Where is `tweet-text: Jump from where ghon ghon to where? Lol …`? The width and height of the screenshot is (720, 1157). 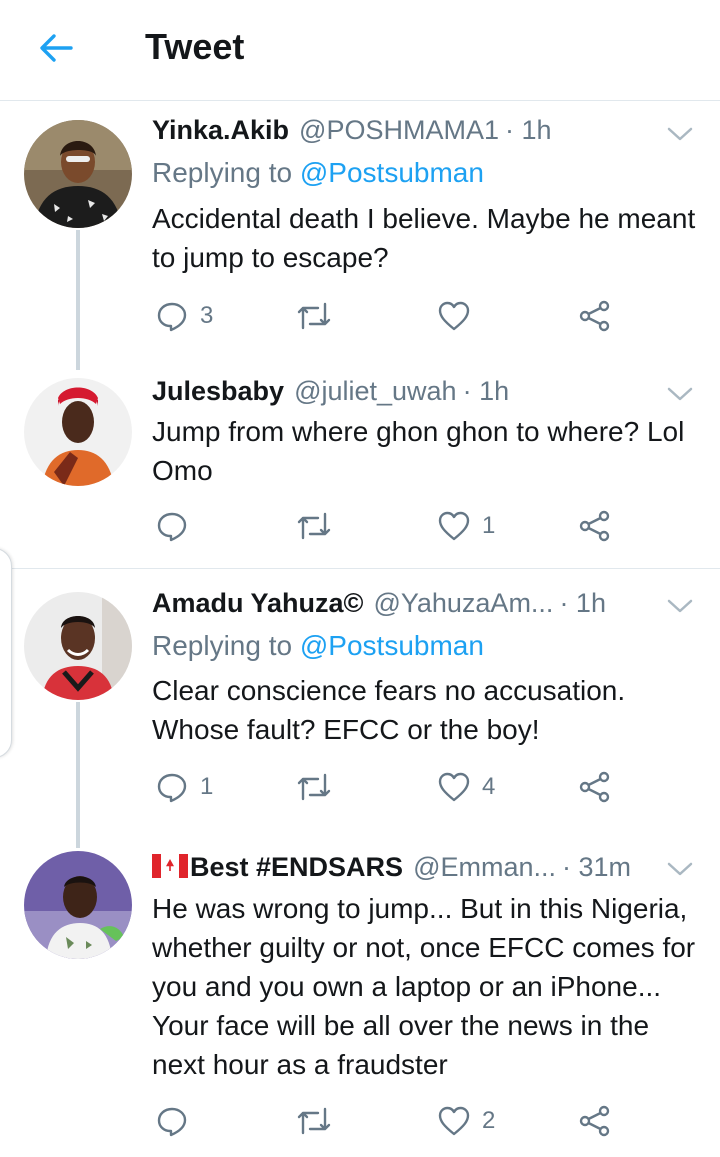 tweet-text: Jump from where ghon ghon to where? Lol … is located at coordinates (418, 451).